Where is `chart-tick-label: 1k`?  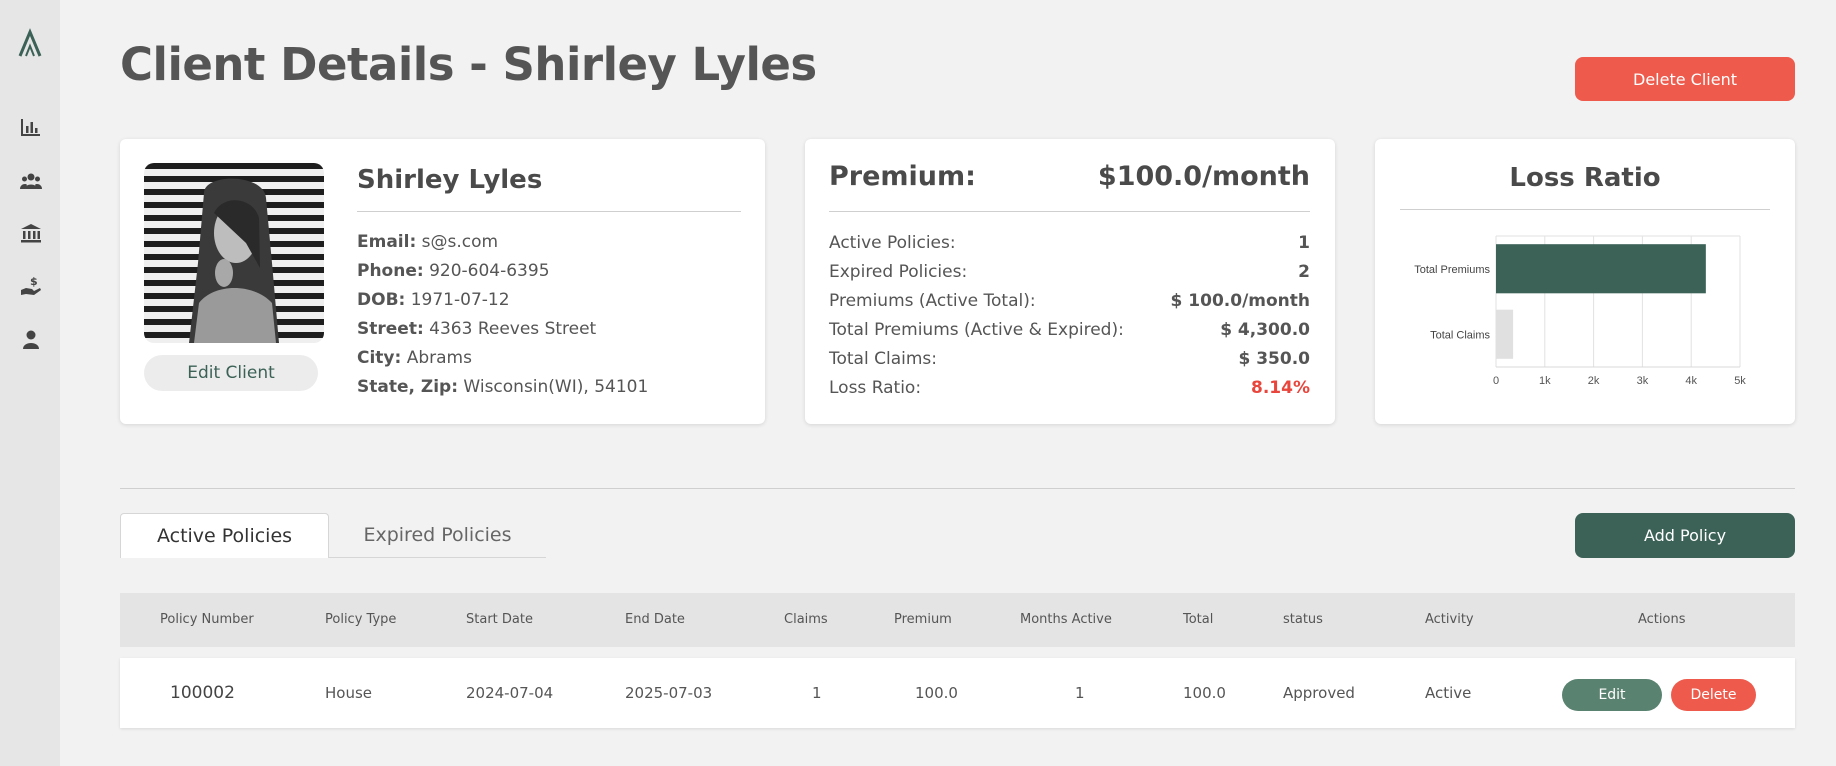 chart-tick-label: 1k is located at coordinates (1545, 381).